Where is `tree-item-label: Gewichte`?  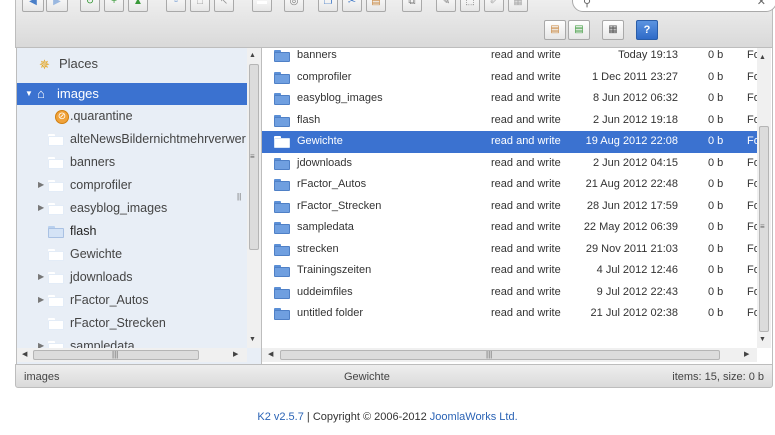
tree-item-label: Gewichte is located at coordinates (96, 254).